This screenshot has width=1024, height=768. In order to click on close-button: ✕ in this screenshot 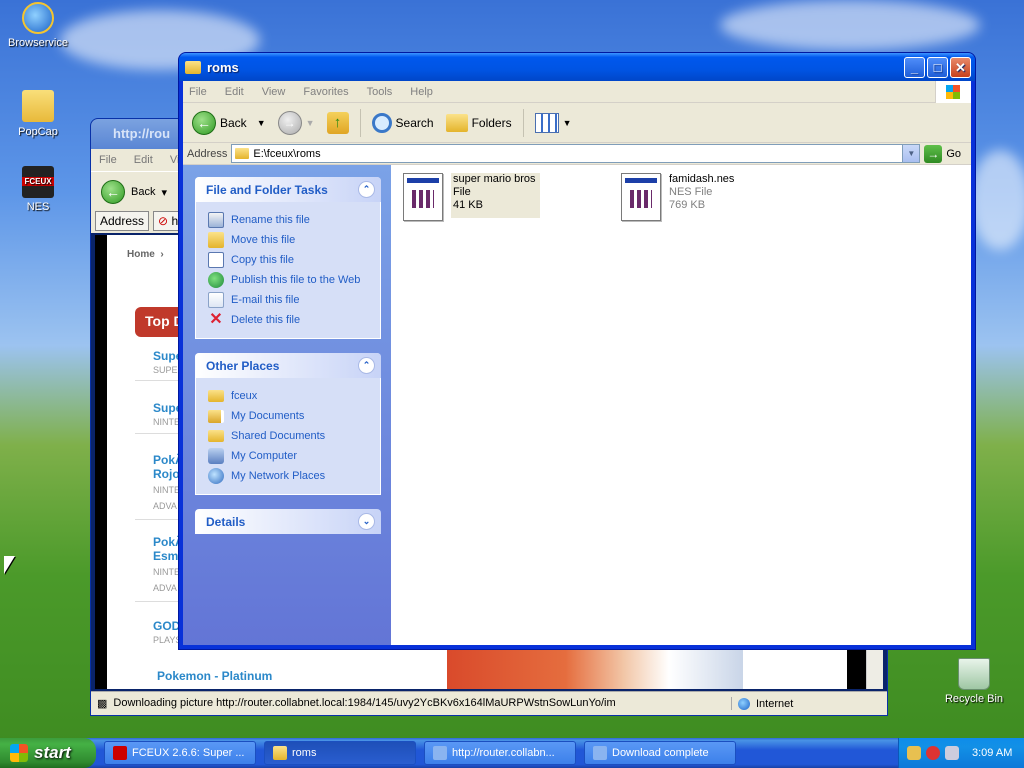, I will do `click(960, 67)`.